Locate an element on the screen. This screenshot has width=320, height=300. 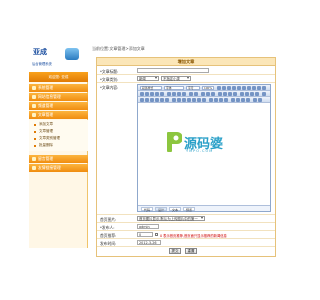
date-icon is located at coordinates (233, 100).